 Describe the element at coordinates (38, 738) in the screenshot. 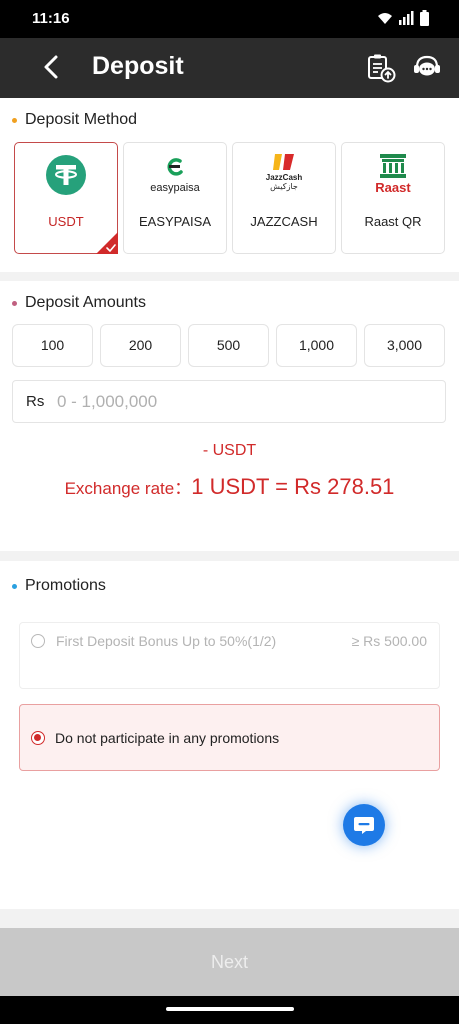

I see `radio-button-selected` at that location.